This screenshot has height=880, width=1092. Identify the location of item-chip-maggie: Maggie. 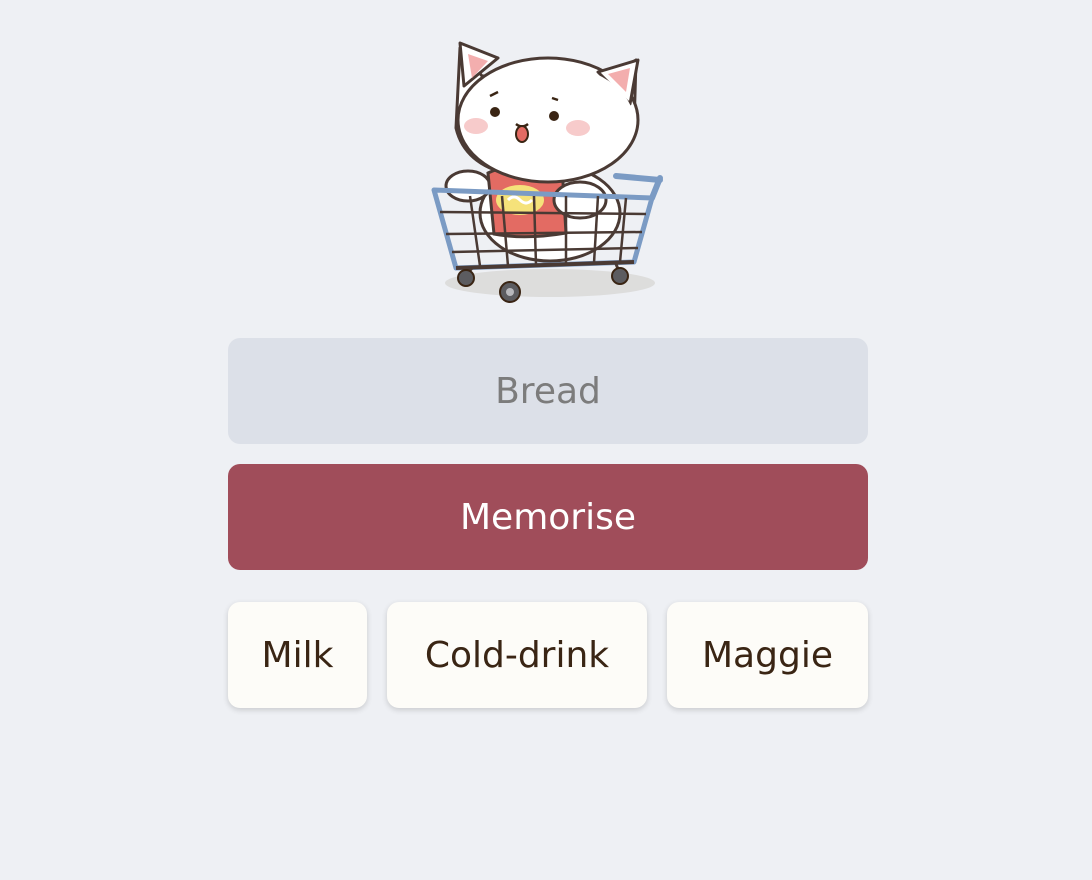
(767, 655).